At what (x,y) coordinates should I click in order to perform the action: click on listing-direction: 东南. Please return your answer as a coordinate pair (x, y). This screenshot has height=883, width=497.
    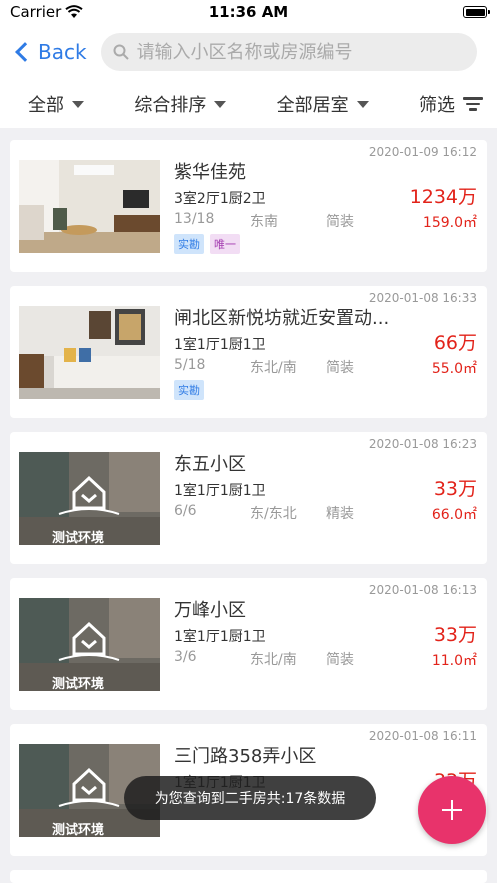
    Looking at the image, I should click on (264, 222).